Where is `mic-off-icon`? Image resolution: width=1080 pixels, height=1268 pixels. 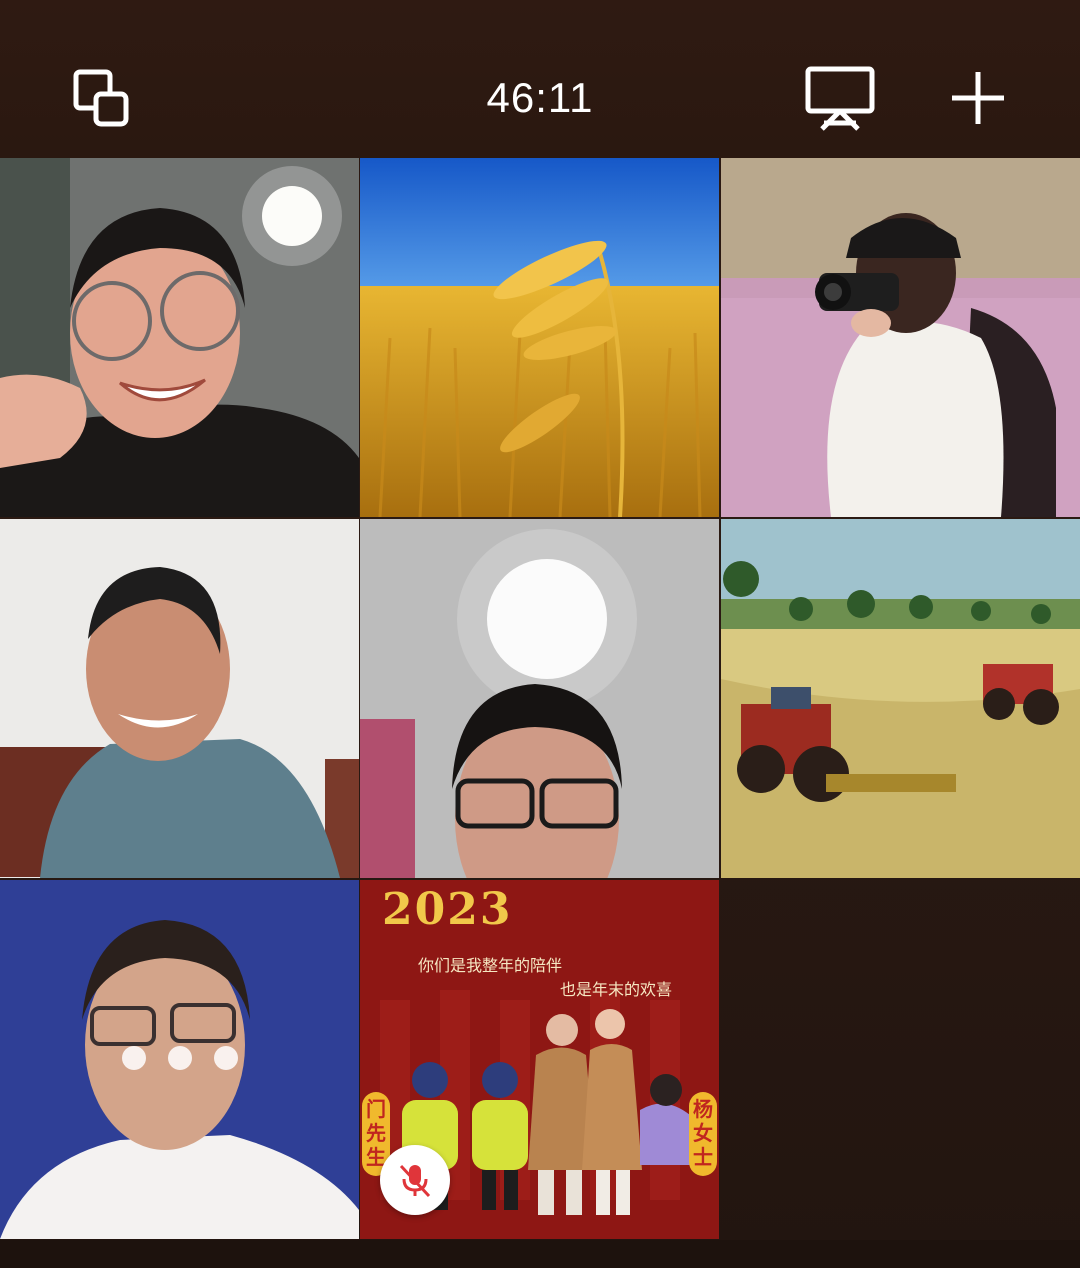 mic-off-icon is located at coordinates (415, 1181).